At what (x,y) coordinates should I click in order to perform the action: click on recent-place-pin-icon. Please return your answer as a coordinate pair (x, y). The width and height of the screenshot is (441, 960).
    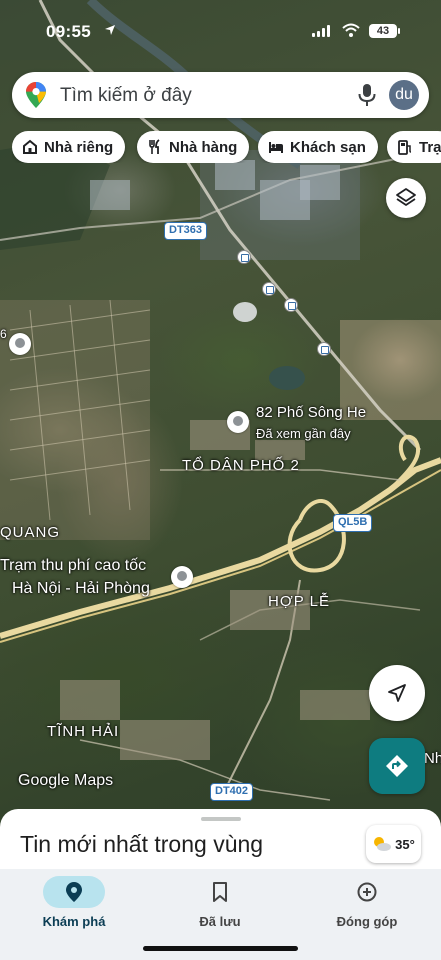
    Looking at the image, I should click on (238, 422).